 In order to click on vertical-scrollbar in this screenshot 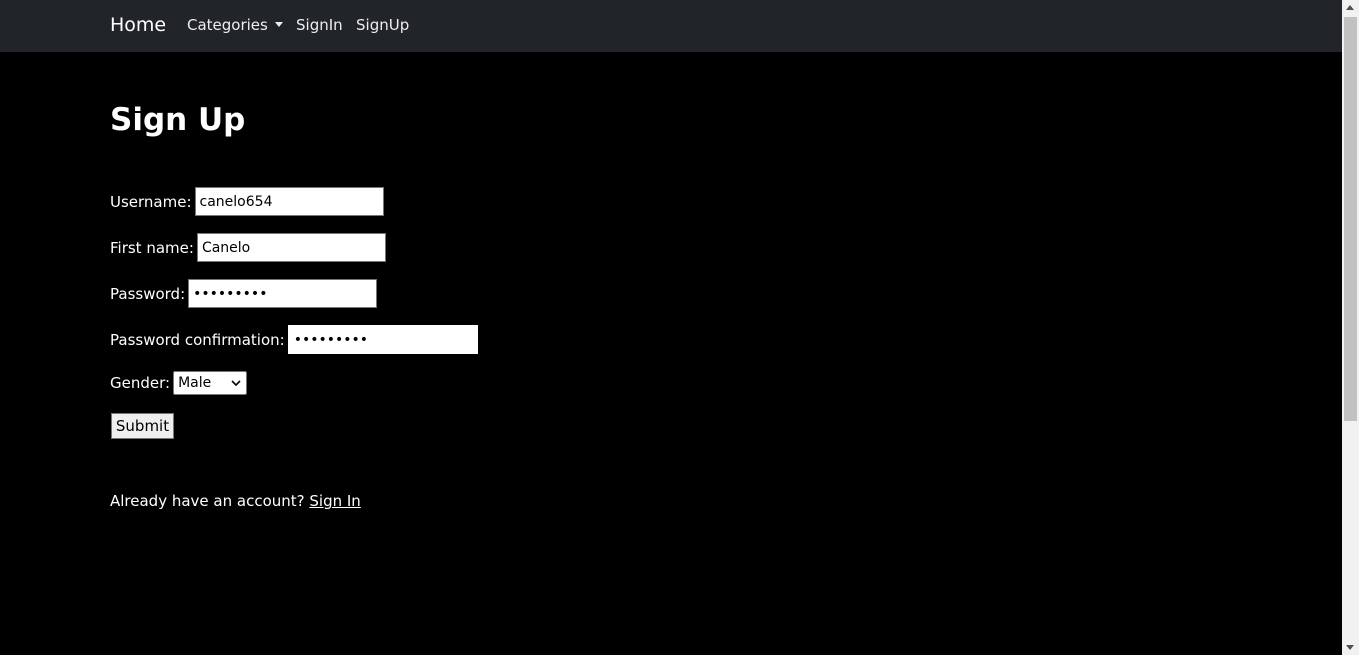, I will do `click(1350, 327)`.